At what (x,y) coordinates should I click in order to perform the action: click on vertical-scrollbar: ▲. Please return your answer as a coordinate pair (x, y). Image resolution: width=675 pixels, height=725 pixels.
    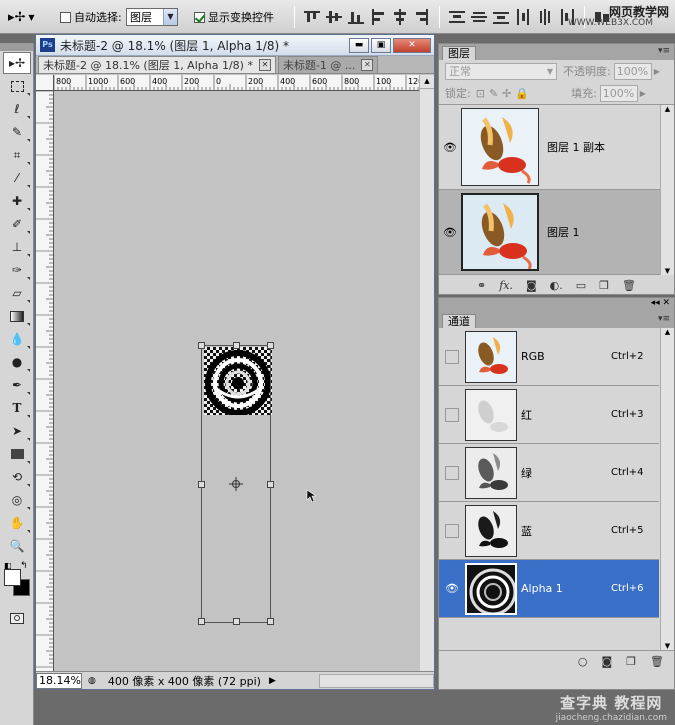
    Looking at the image, I should click on (426, 373).